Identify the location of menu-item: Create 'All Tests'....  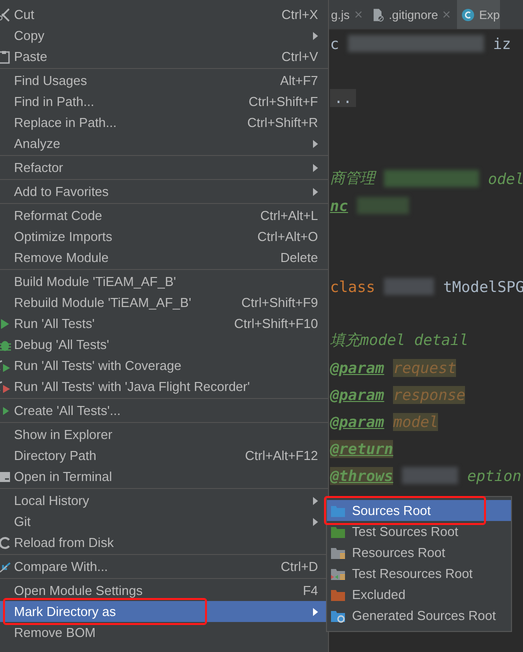
(164, 410).